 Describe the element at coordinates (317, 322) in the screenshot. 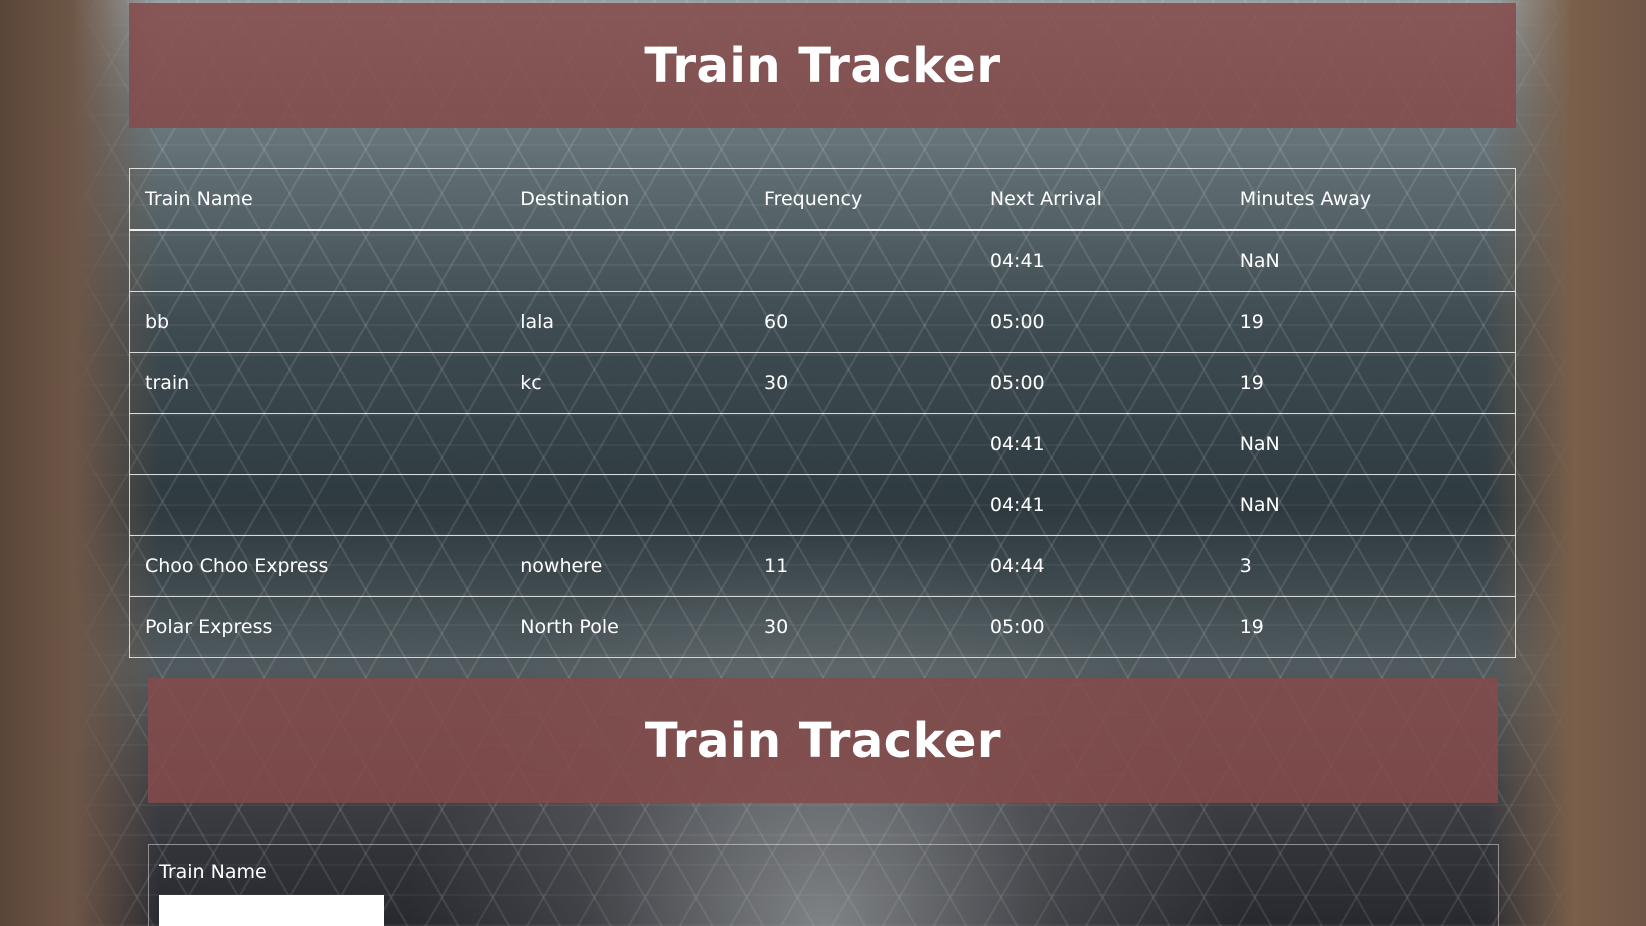

I see `cell-train-name: bb` at that location.